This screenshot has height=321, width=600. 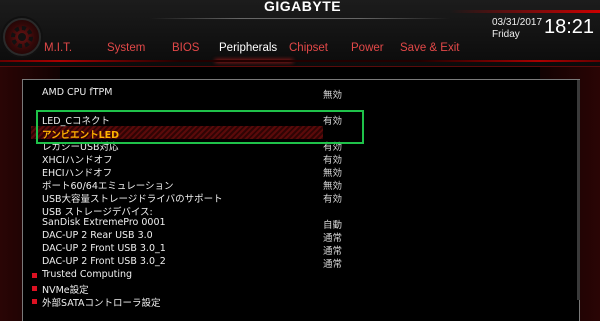 What do you see at coordinates (22, 37) in the screenshot?
I see `gear-icon` at bounding box center [22, 37].